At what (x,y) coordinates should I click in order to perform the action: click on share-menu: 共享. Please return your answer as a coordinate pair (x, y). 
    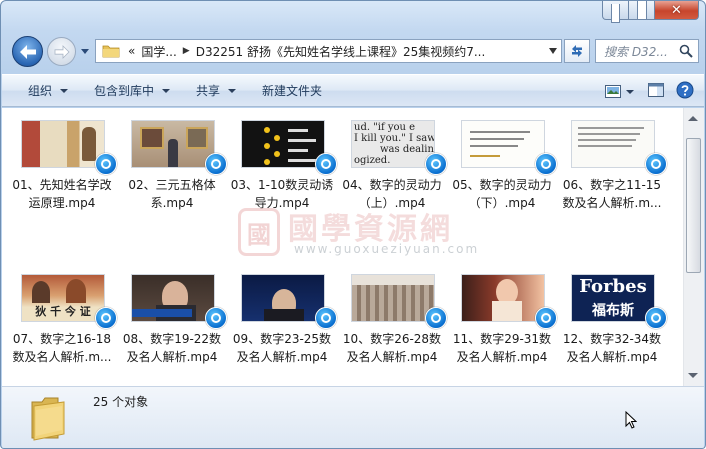
    Looking at the image, I should click on (203, 90).